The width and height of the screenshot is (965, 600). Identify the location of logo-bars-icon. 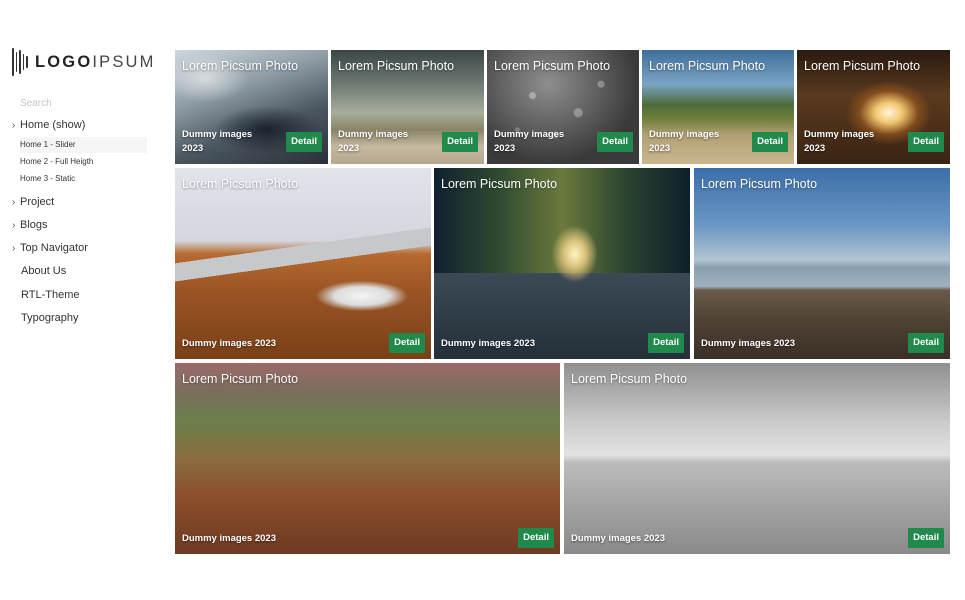
(20, 62).